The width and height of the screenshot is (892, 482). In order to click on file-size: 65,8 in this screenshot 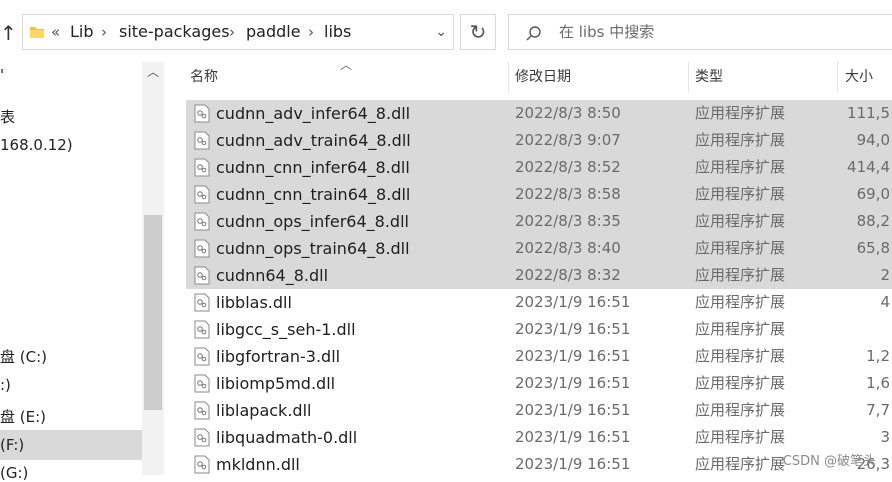, I will do `click(873, 248)`.